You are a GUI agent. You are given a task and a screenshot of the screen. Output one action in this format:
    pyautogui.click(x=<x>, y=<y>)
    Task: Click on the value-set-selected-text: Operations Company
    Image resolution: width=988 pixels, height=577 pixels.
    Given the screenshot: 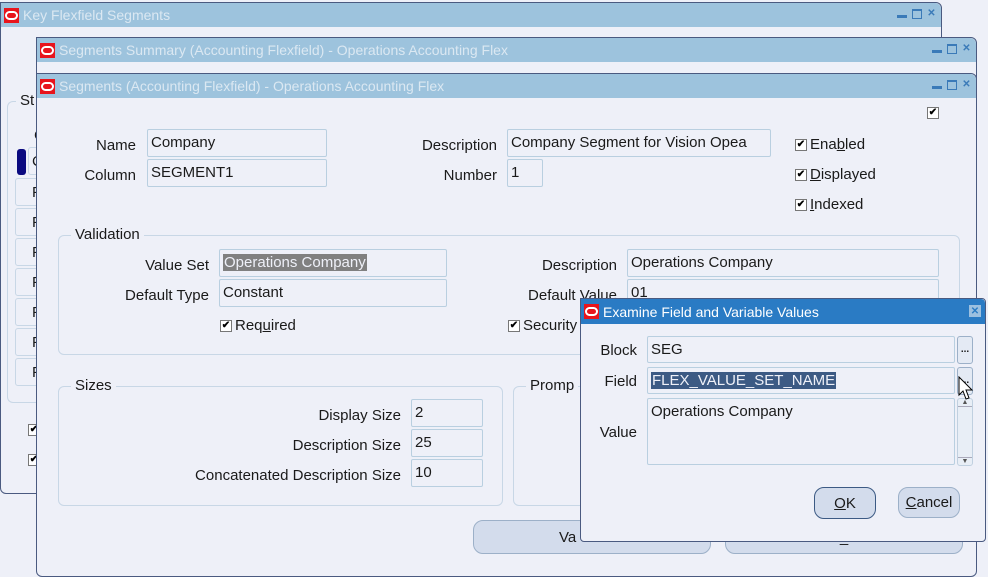 What is the action you would take?
    pyautogui.click(x=295, y=262)
    